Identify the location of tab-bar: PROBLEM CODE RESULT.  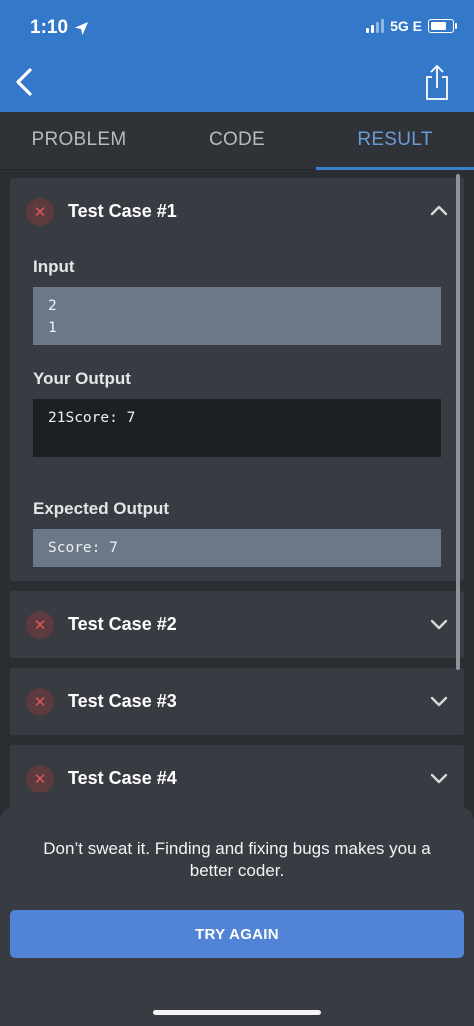
(237, 141).